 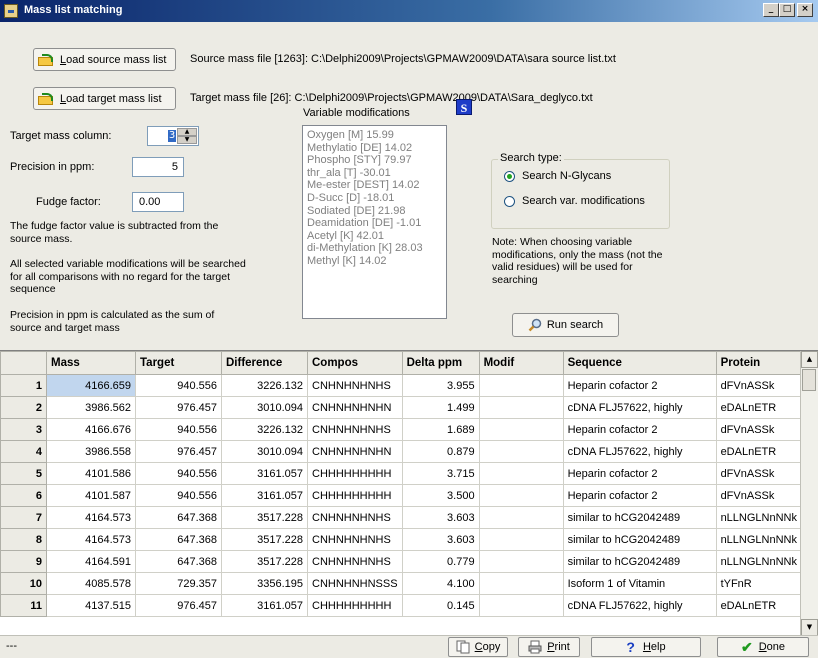 I want to click on scroll-thumb, so click(x=809, y=380).